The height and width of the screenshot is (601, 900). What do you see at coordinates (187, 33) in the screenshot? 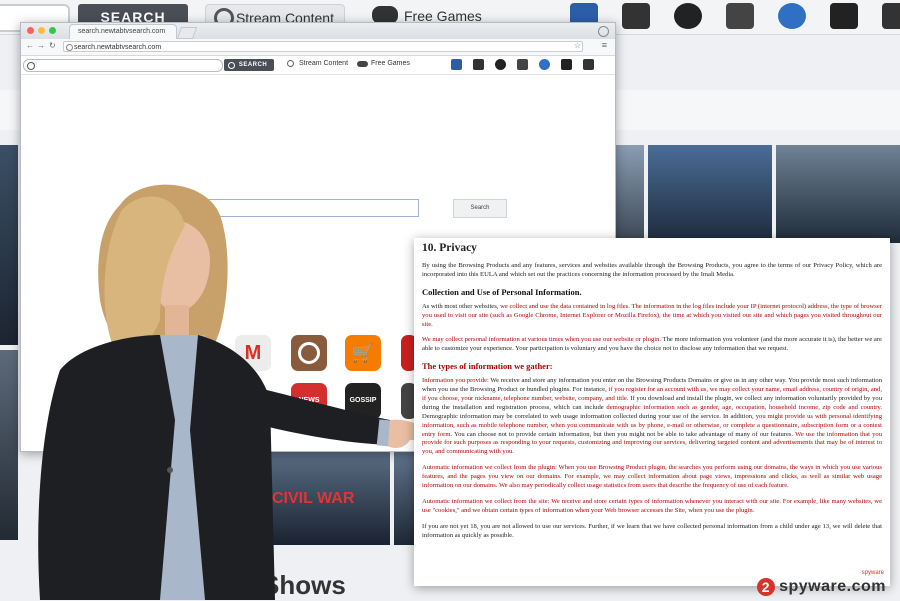
I see `new-tab-button` at bounding box center [187, 33].